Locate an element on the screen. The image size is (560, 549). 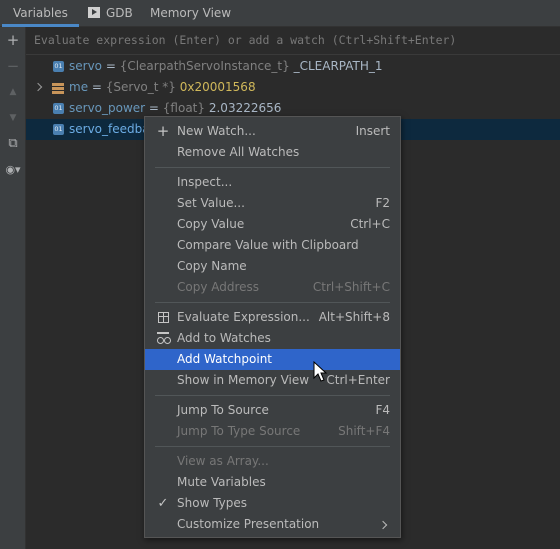
menu-item-shortcut: Alt+Shift+8 is located at coordinates (354, 317).